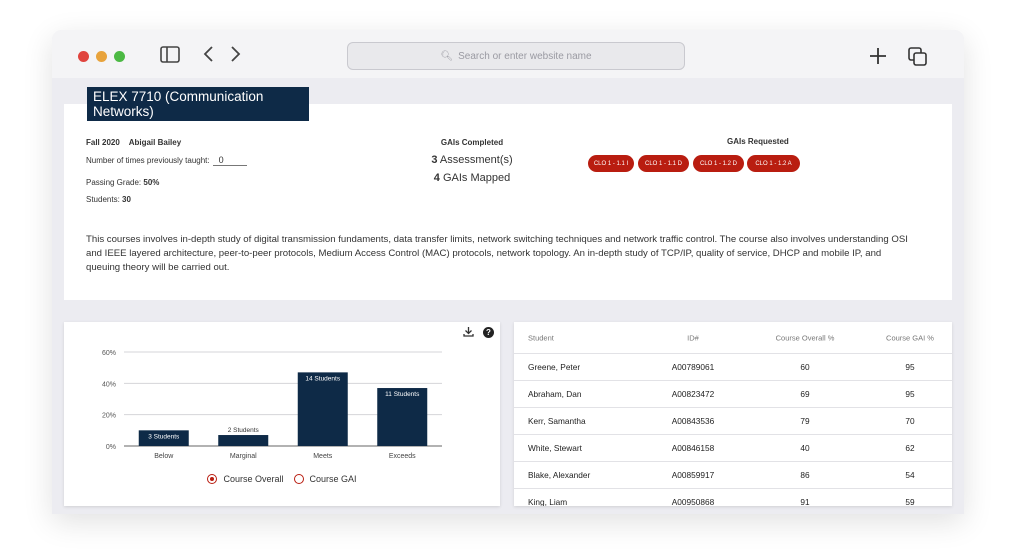  What do you see at coordinates (910, 421) in the screenshot?
I see `table-cell: 70` at bounding box center [910, 421].